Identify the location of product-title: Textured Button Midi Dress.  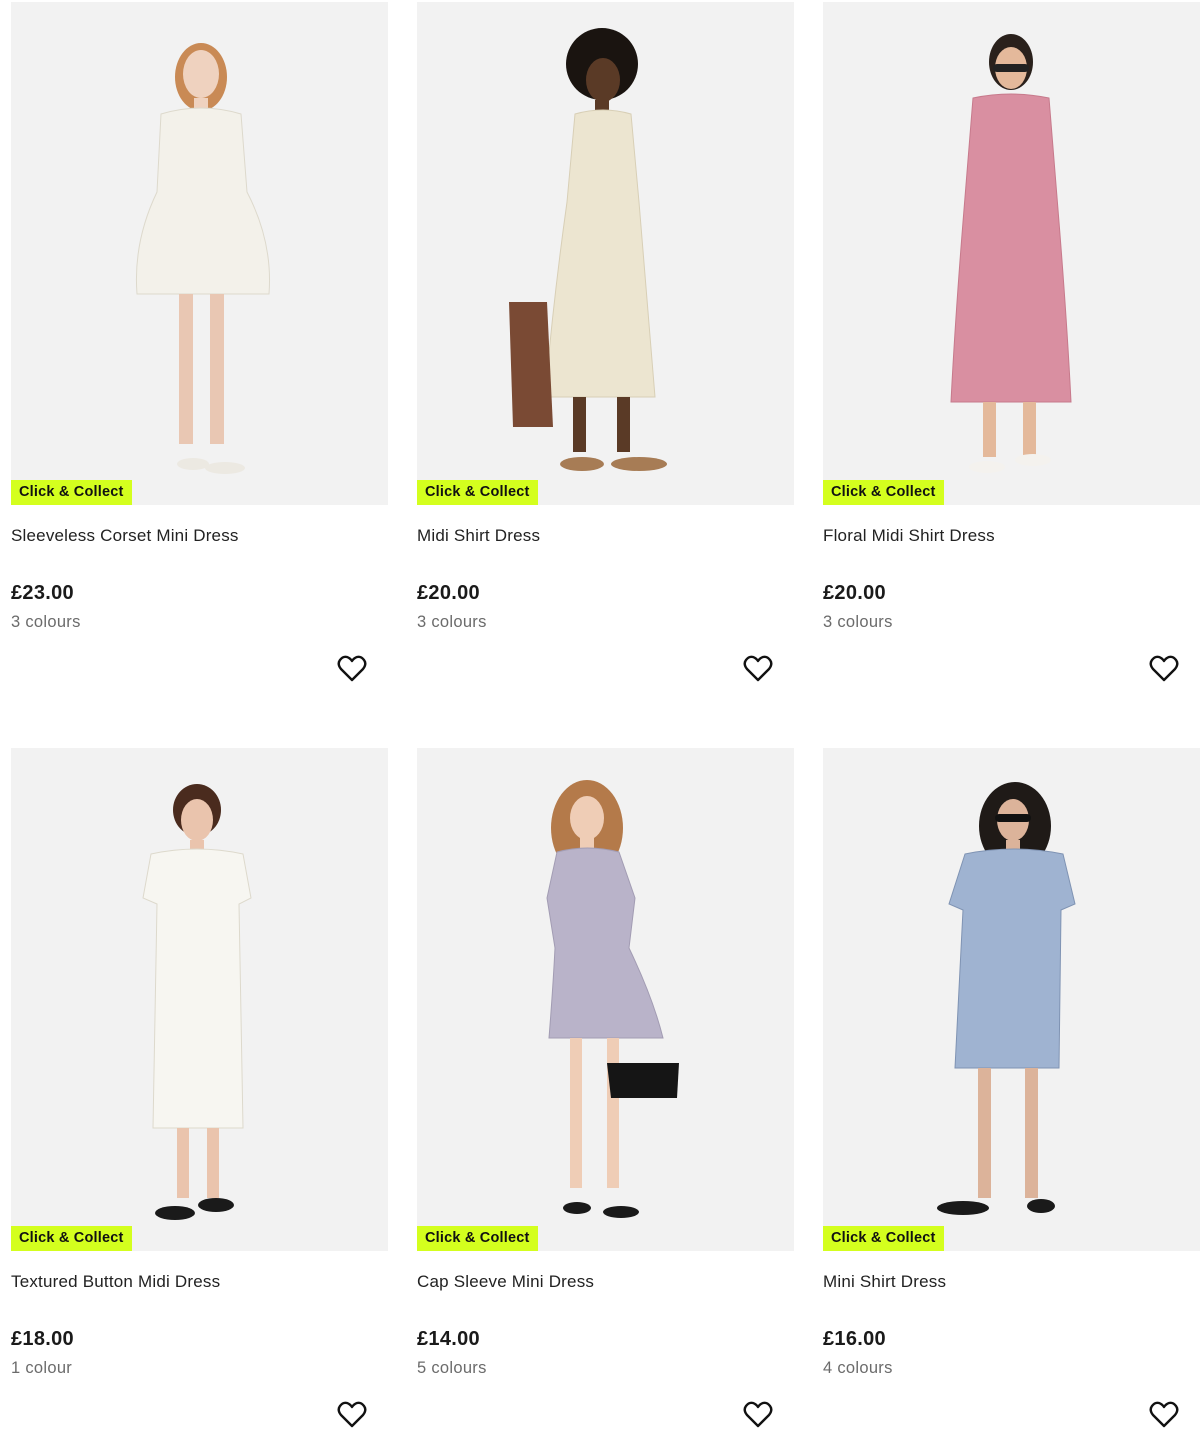
(115, 1282).